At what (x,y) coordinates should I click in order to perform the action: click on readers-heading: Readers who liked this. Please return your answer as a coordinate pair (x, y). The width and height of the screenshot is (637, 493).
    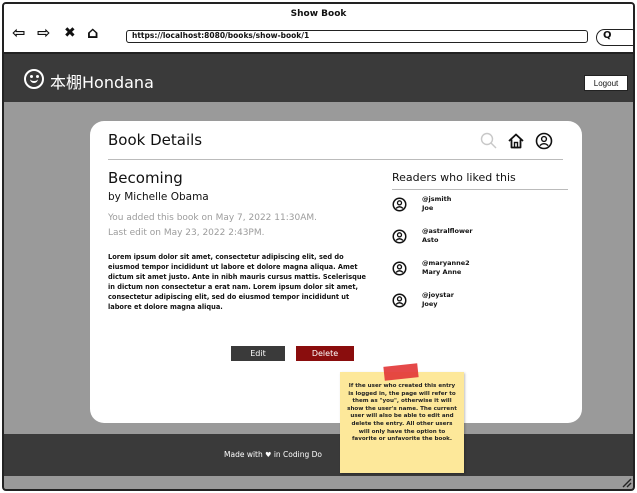
    Looking at the image, I should click on (454, 177).